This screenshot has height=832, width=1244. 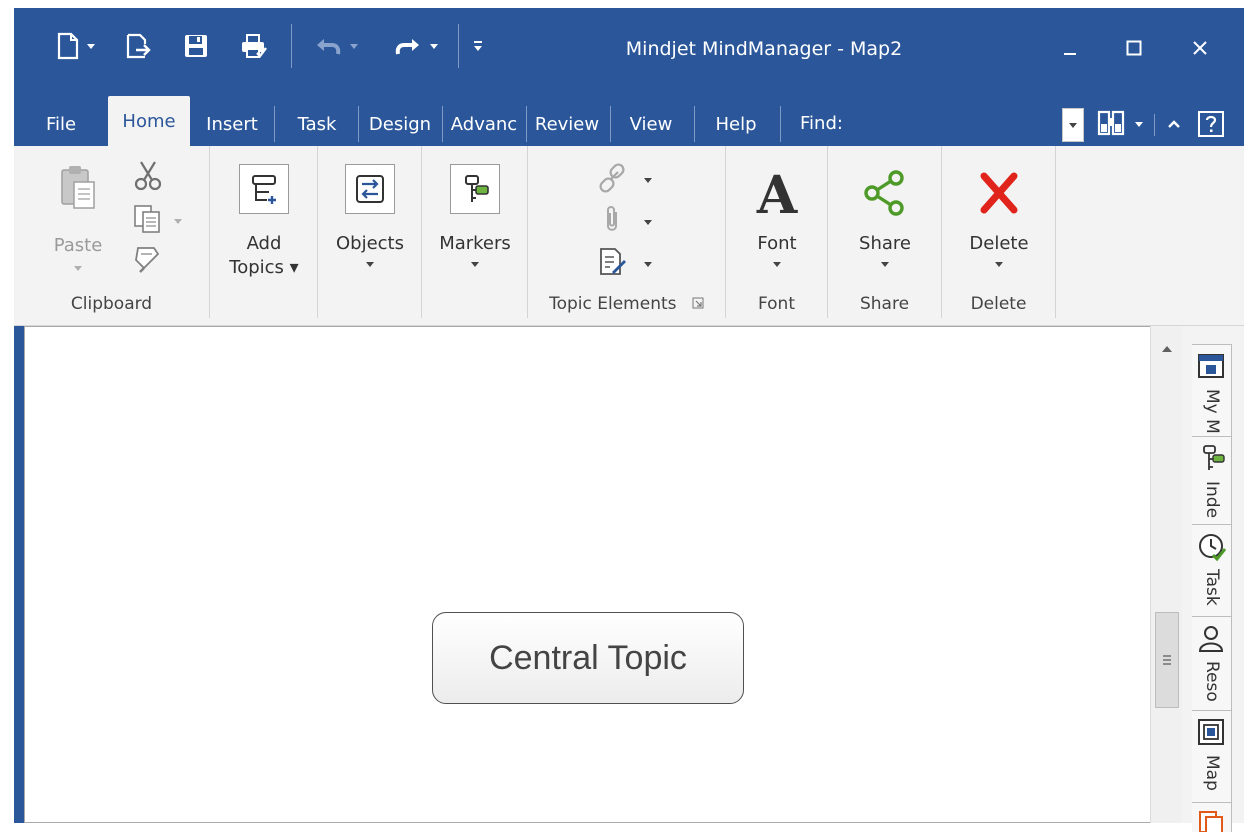 What do you see at coordinates (475, 264) in the screenshot?
I see `markers-dropdown-caret` at bounding box center [475, 264].